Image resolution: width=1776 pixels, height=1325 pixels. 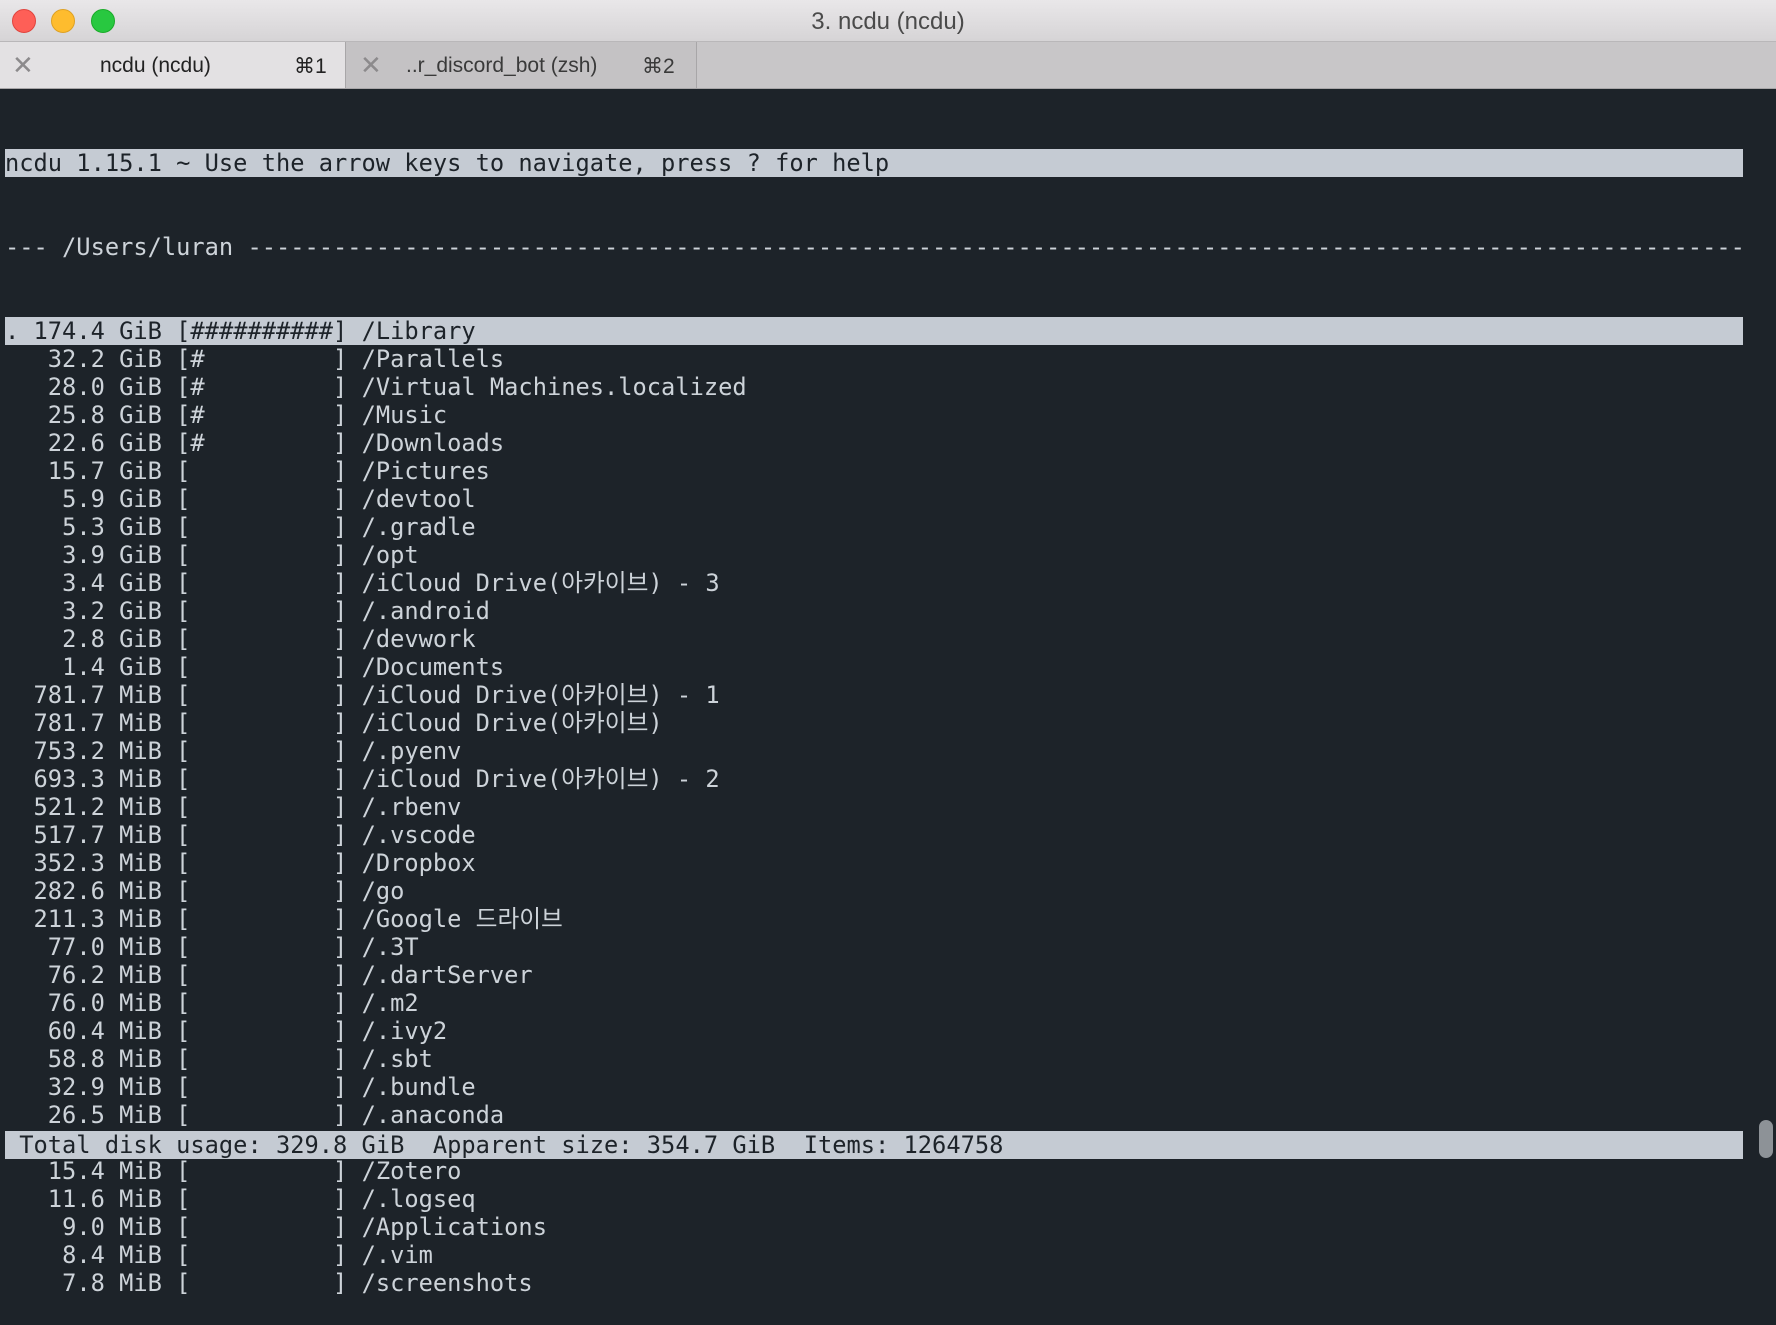 I want to click on file-list-row: 2.8 GiB [ ] /devwork, so click(x=874, y=639).